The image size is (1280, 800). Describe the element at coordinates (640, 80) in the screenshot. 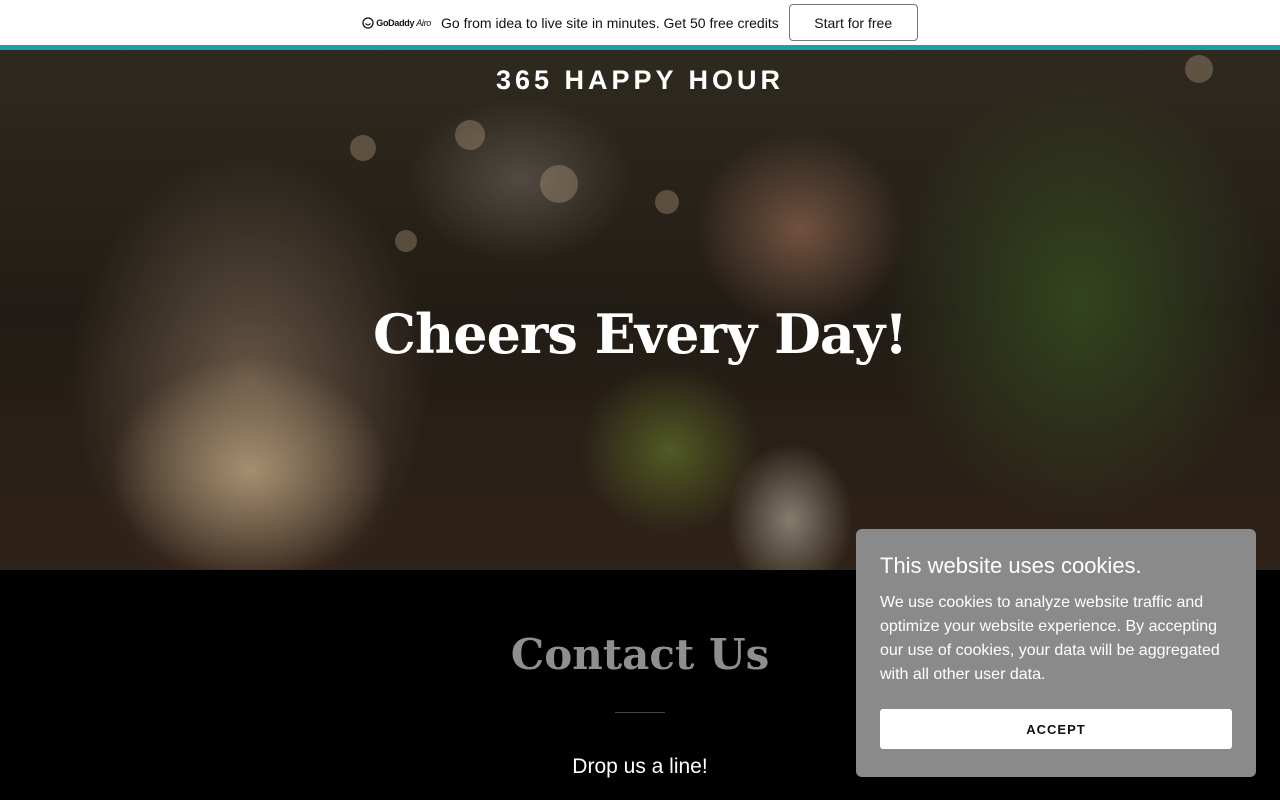

I see `site-title: 365 HAPPY HOUR` at that location.